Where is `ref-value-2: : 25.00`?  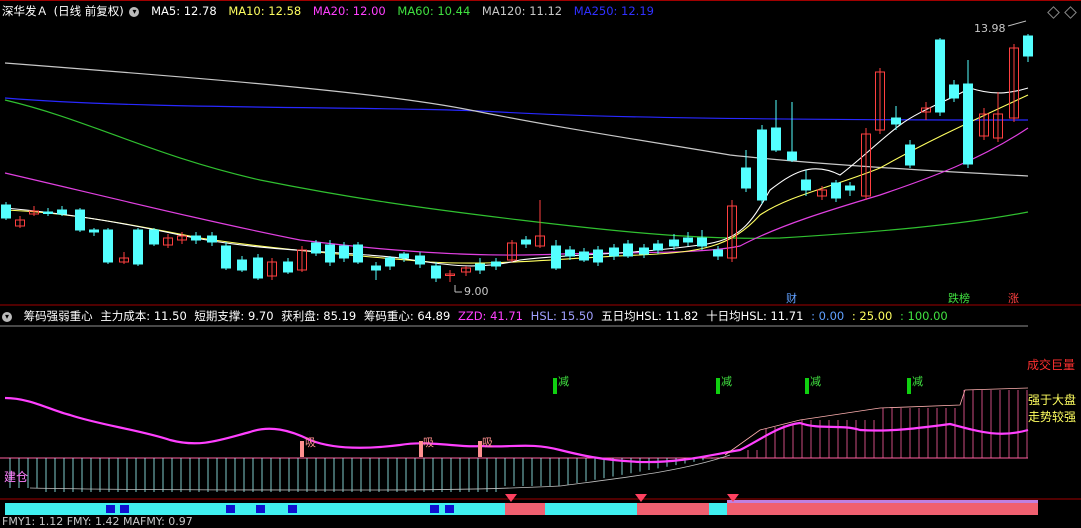
ref-value-2: : 25.00 is located at coordinates (872, 316).